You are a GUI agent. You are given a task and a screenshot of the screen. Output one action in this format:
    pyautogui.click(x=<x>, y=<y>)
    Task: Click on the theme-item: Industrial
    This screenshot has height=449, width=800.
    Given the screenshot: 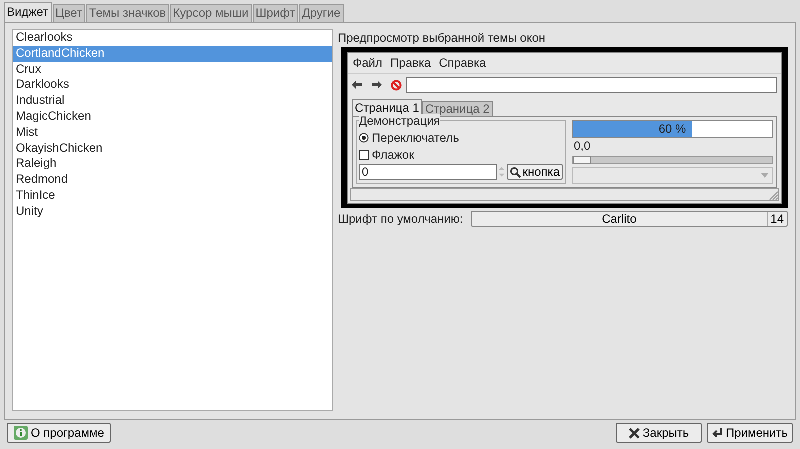 What is the action you would take?
    pyautogui.click(x=172, y=101)
    